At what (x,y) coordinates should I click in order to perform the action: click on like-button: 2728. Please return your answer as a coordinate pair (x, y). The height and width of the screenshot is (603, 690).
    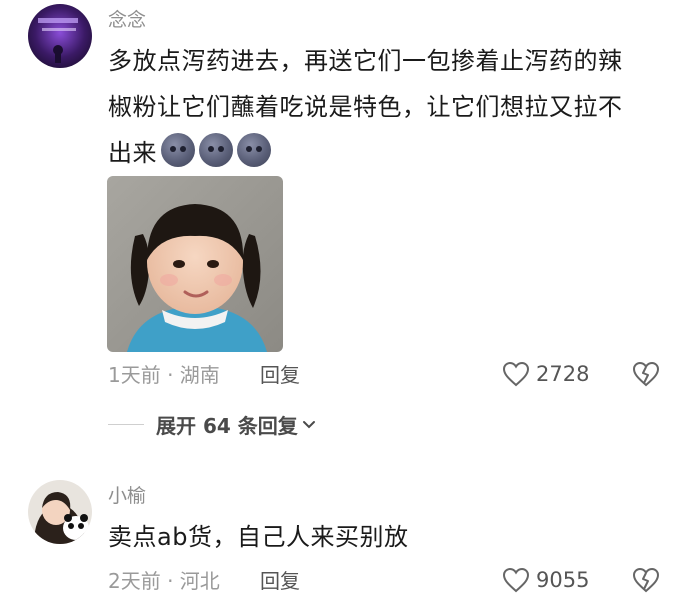
    Looking at the image, I should click on (545, 374).